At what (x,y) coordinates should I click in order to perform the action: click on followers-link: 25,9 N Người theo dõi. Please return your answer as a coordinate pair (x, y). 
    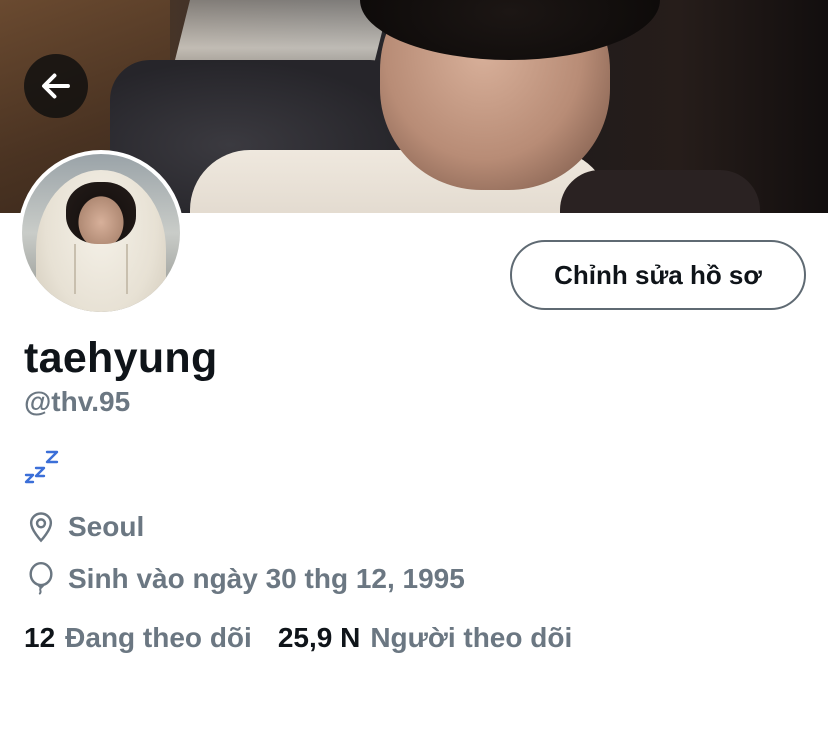
    Looking at the image, I should click on (425, 638).